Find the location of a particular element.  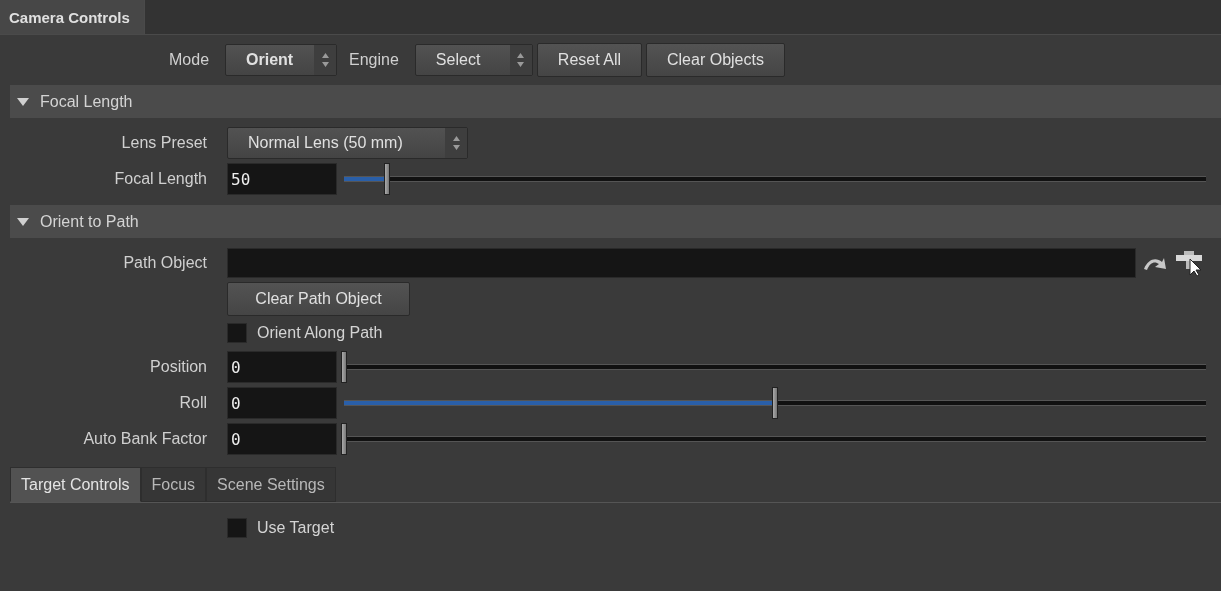

tab: Target Controls is located at coordinates (75, 484).